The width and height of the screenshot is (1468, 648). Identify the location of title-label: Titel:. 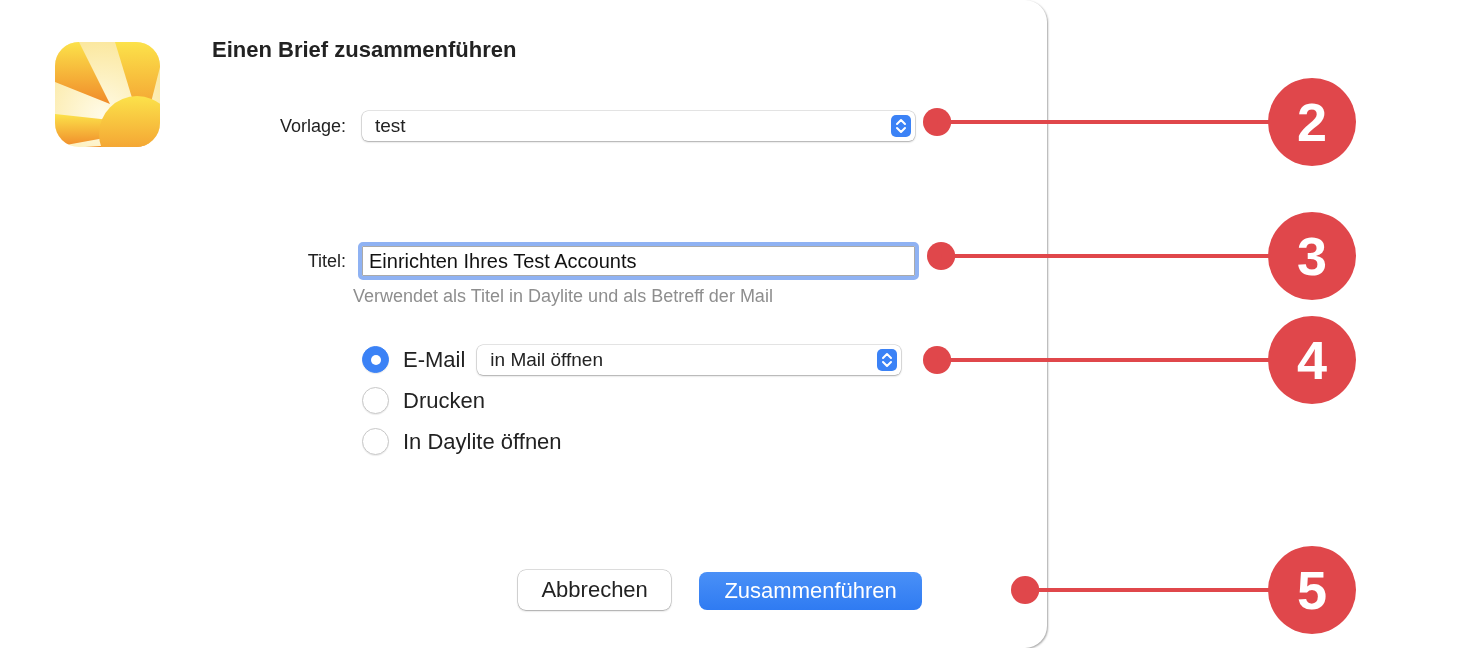
(326, 261).